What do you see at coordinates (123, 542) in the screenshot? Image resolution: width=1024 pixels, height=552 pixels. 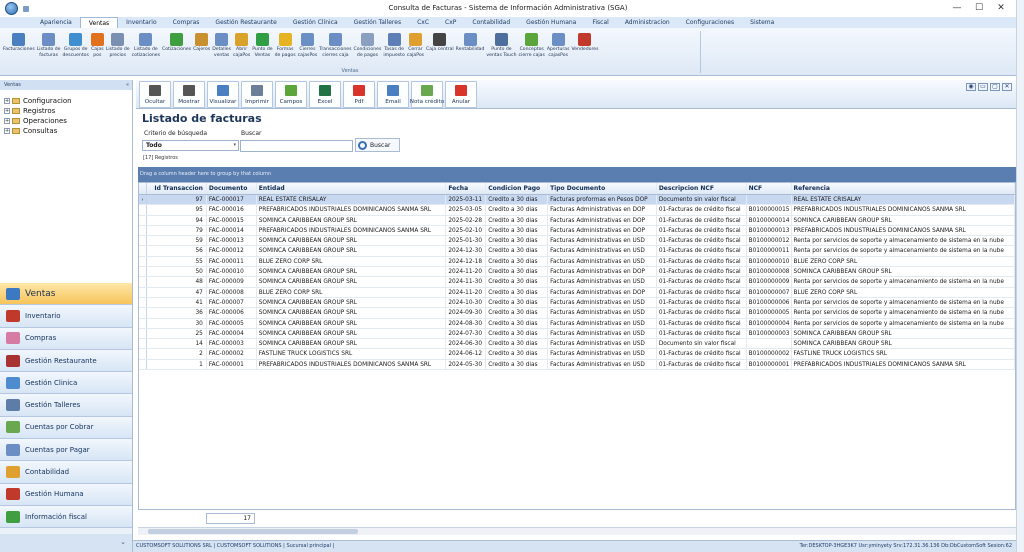 I see `chevron-down-icon: ⌄` at bounding box center [123, 542].